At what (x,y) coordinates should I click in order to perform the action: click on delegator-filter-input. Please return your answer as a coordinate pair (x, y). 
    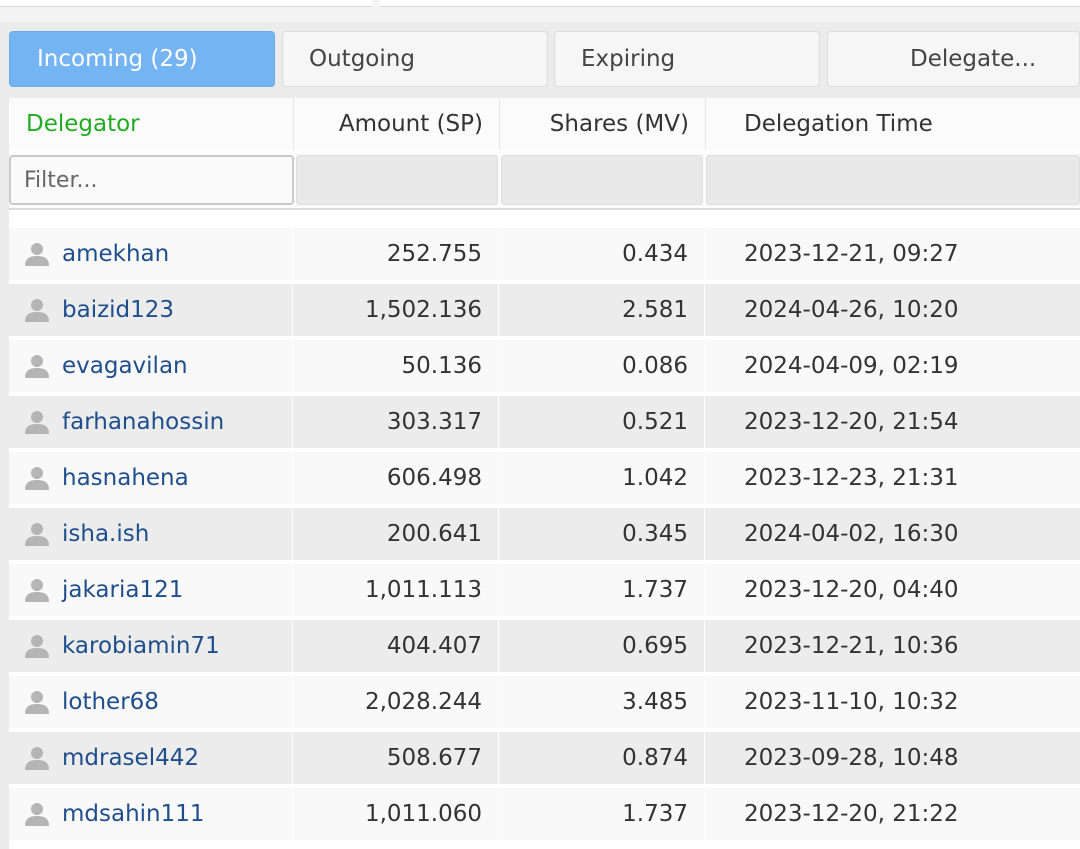
    Looking at the image, I should click on (151, 180).